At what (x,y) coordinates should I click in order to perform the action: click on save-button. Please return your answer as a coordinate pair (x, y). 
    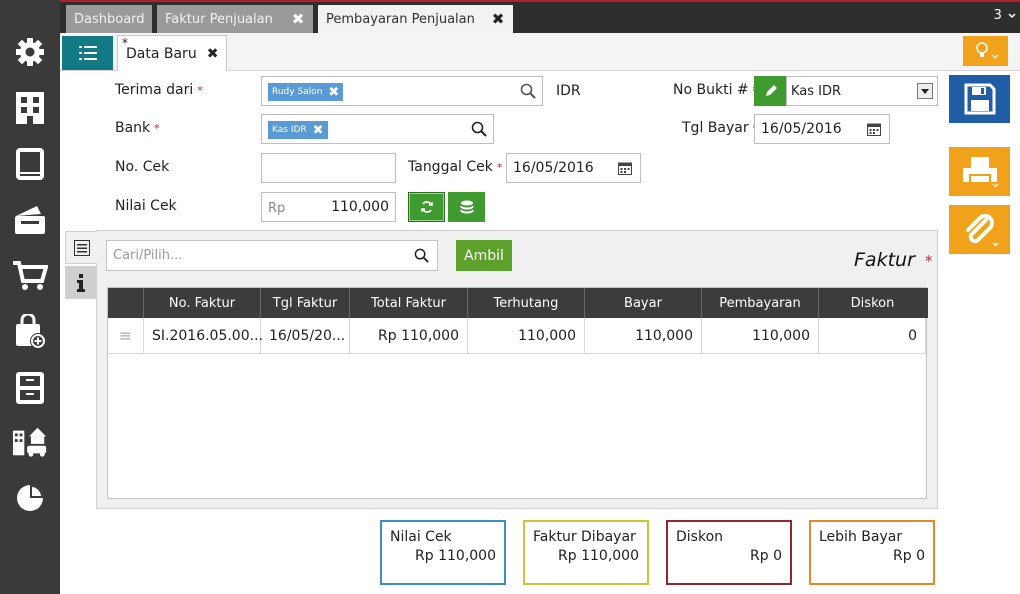
    Looking at the image, I should click on (979, 99).